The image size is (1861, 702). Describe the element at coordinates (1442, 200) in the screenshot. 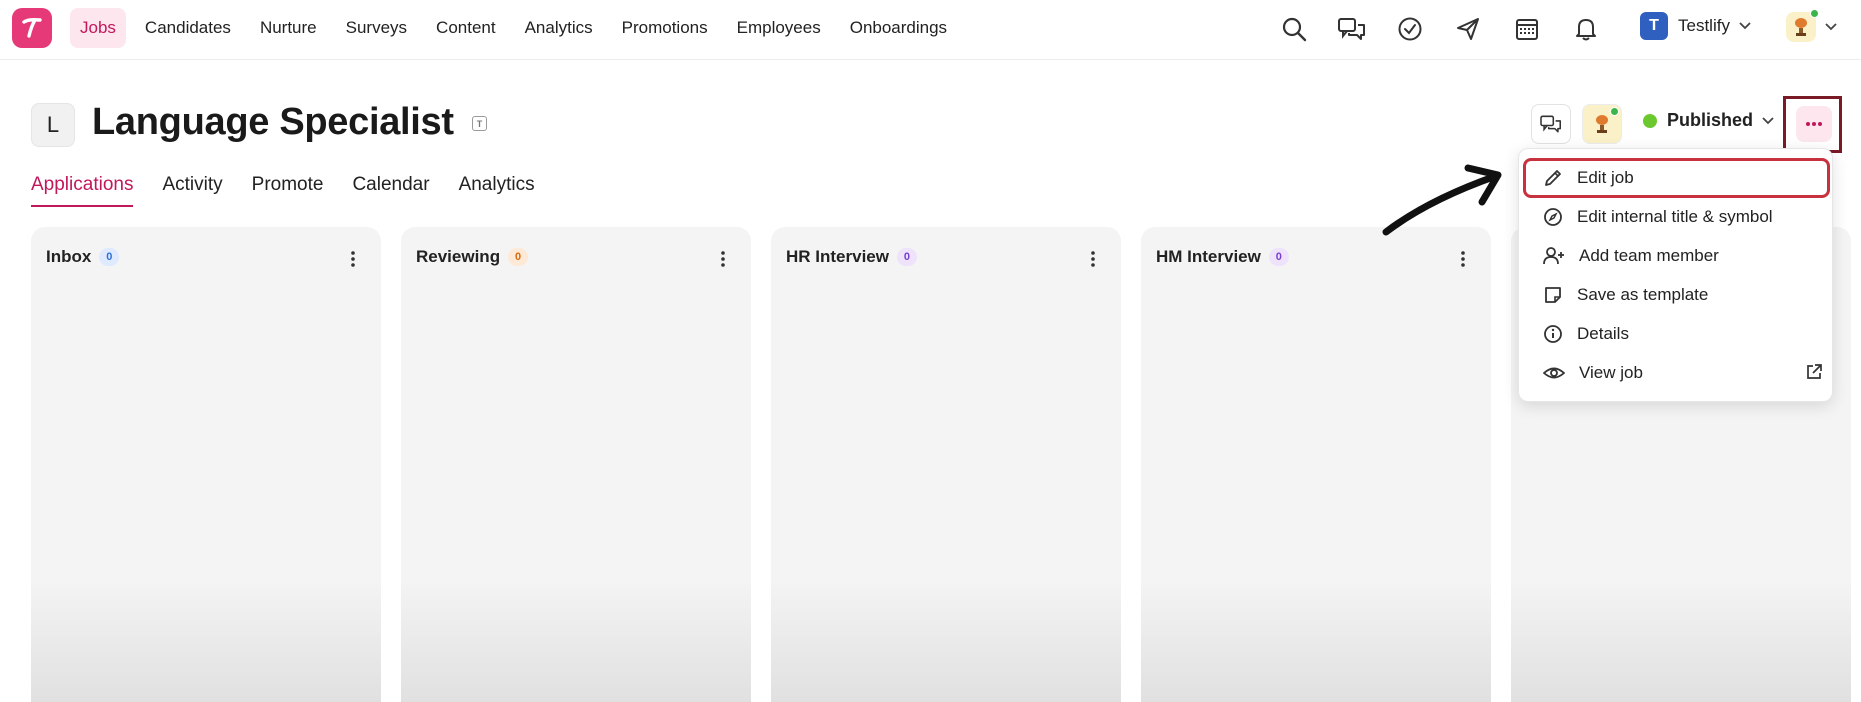

I see `annotation-arrow-icon` at that location.